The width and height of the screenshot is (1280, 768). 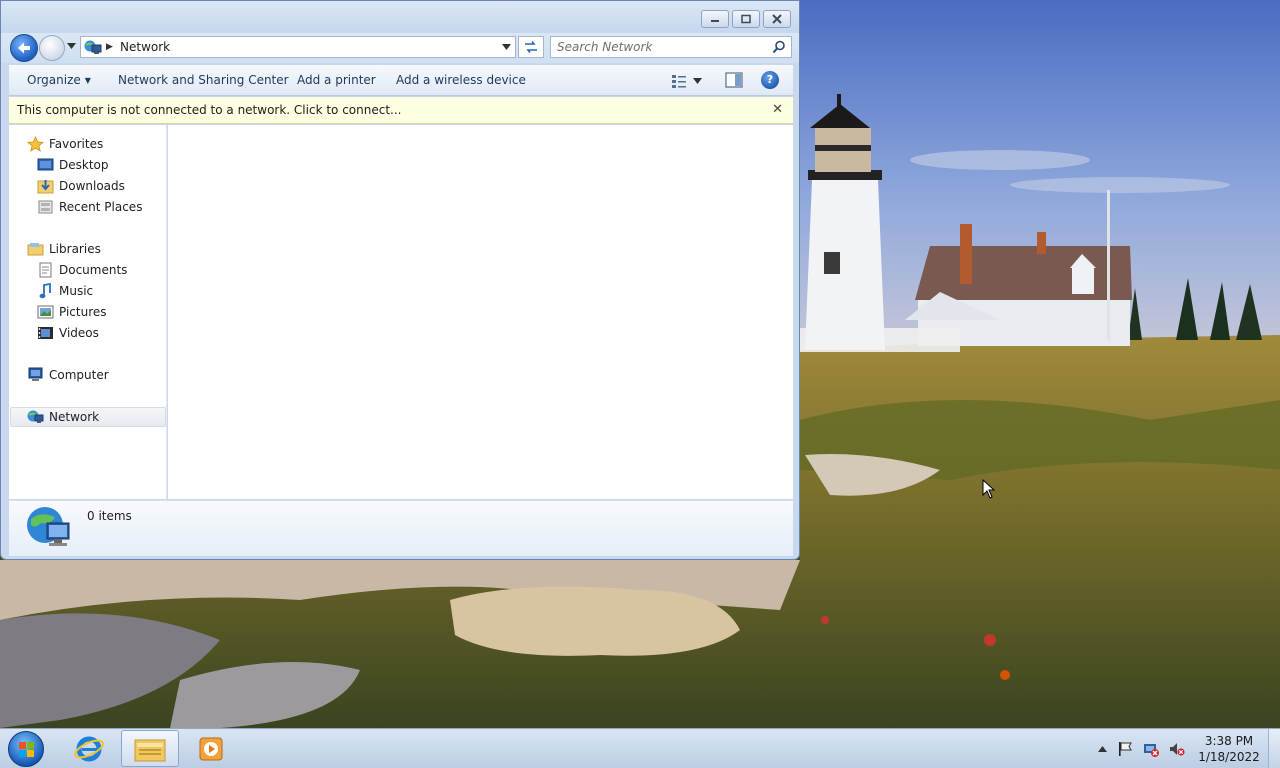 I want to click on close-icon, so click(x=777, y=19).